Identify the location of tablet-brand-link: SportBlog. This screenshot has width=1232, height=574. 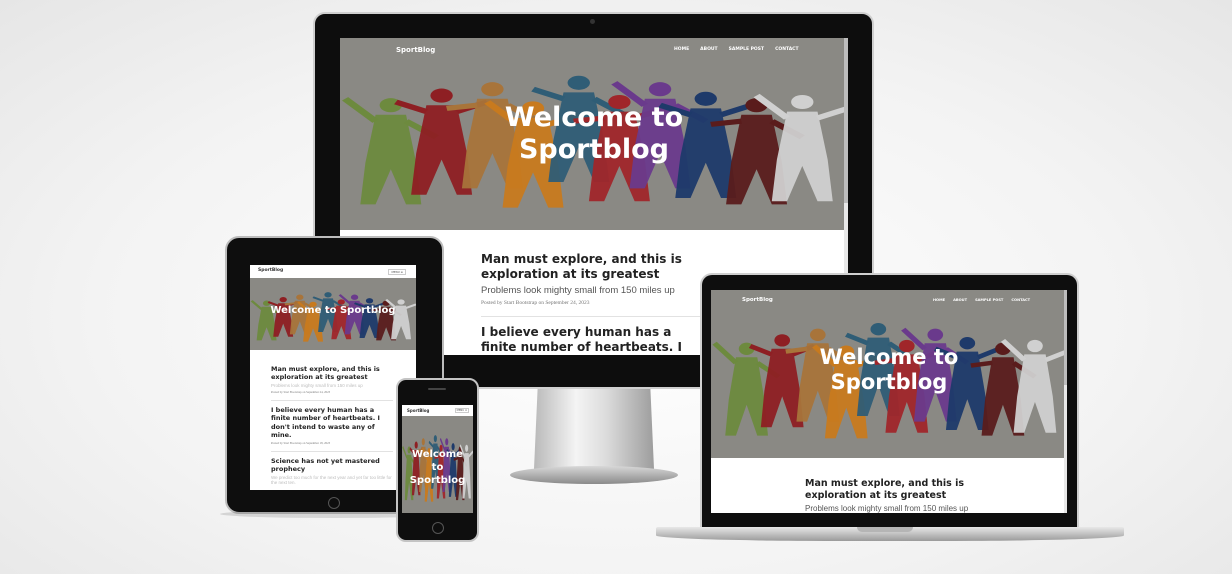
(270, 270).